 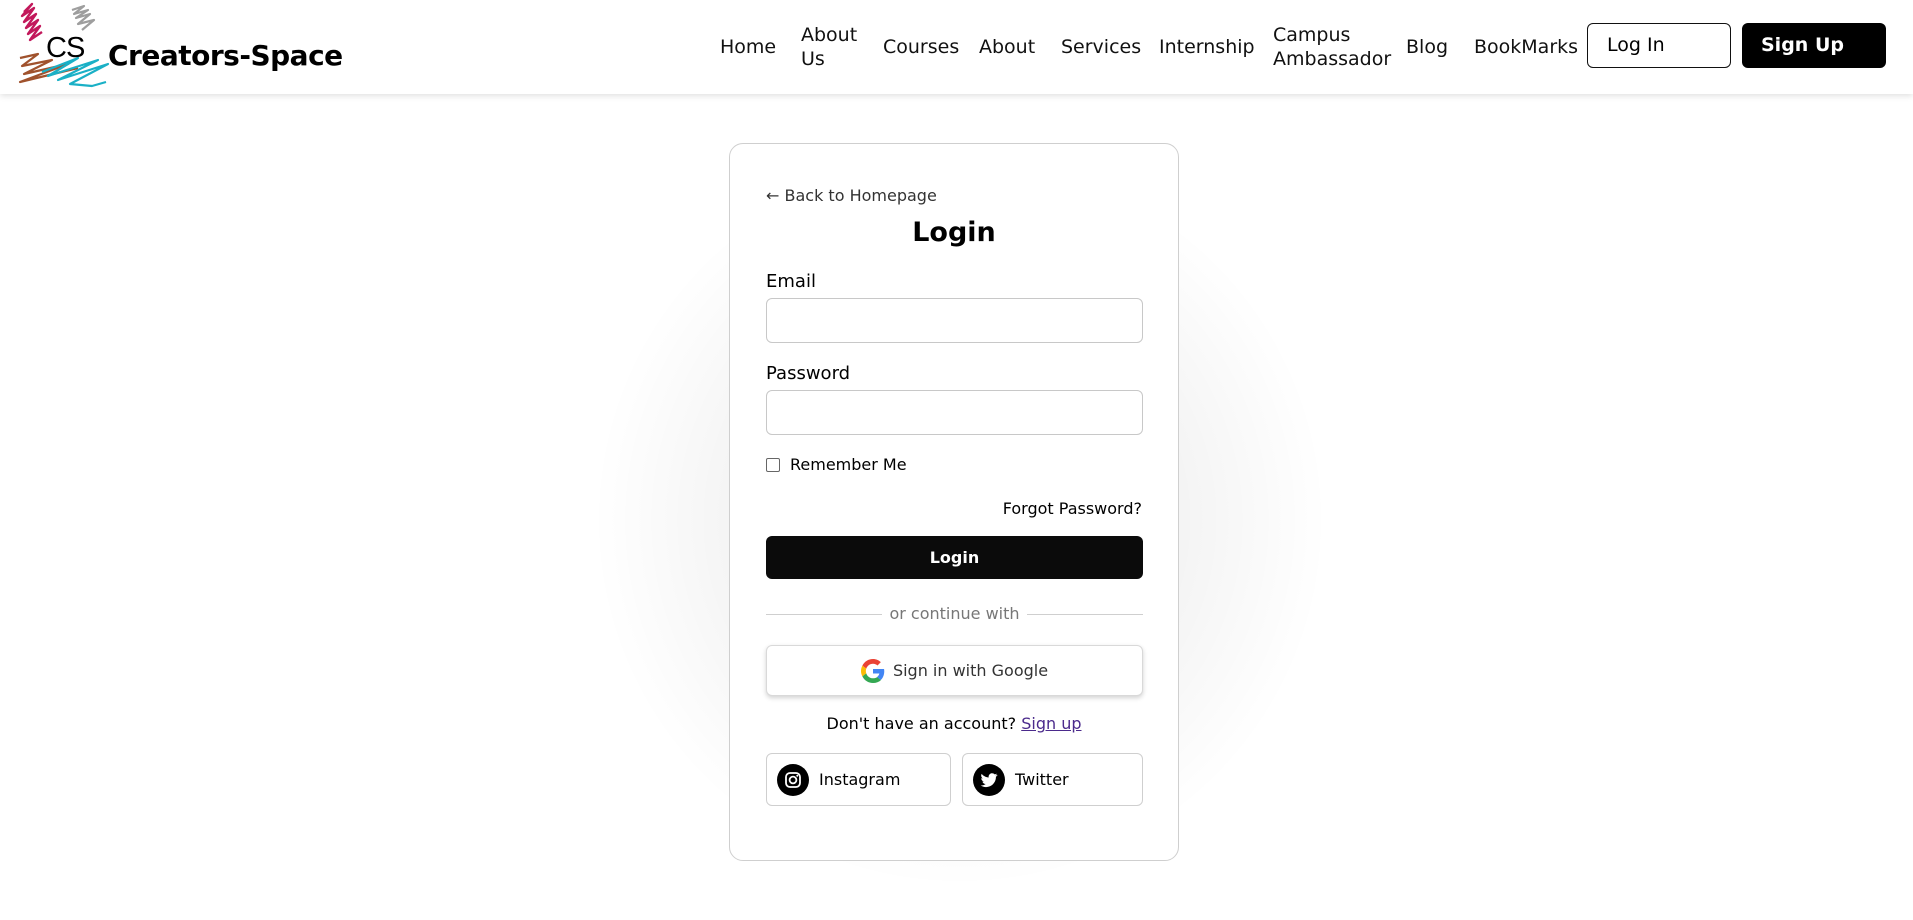 What do you see at coordinates (921, 47) in the screenshot?
I see `nav-courses: Courses` at bounding box center [921, 47].